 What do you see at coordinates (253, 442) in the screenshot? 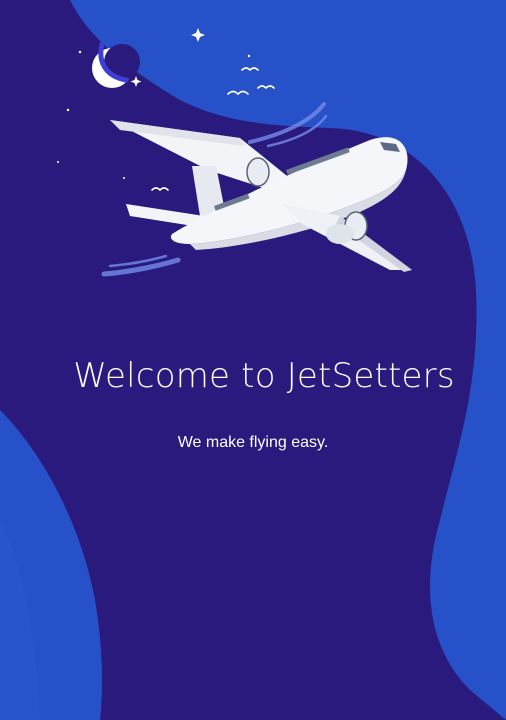
I see `welcome-subtitle: We make flying easy.` at bounding box center [253, 442].